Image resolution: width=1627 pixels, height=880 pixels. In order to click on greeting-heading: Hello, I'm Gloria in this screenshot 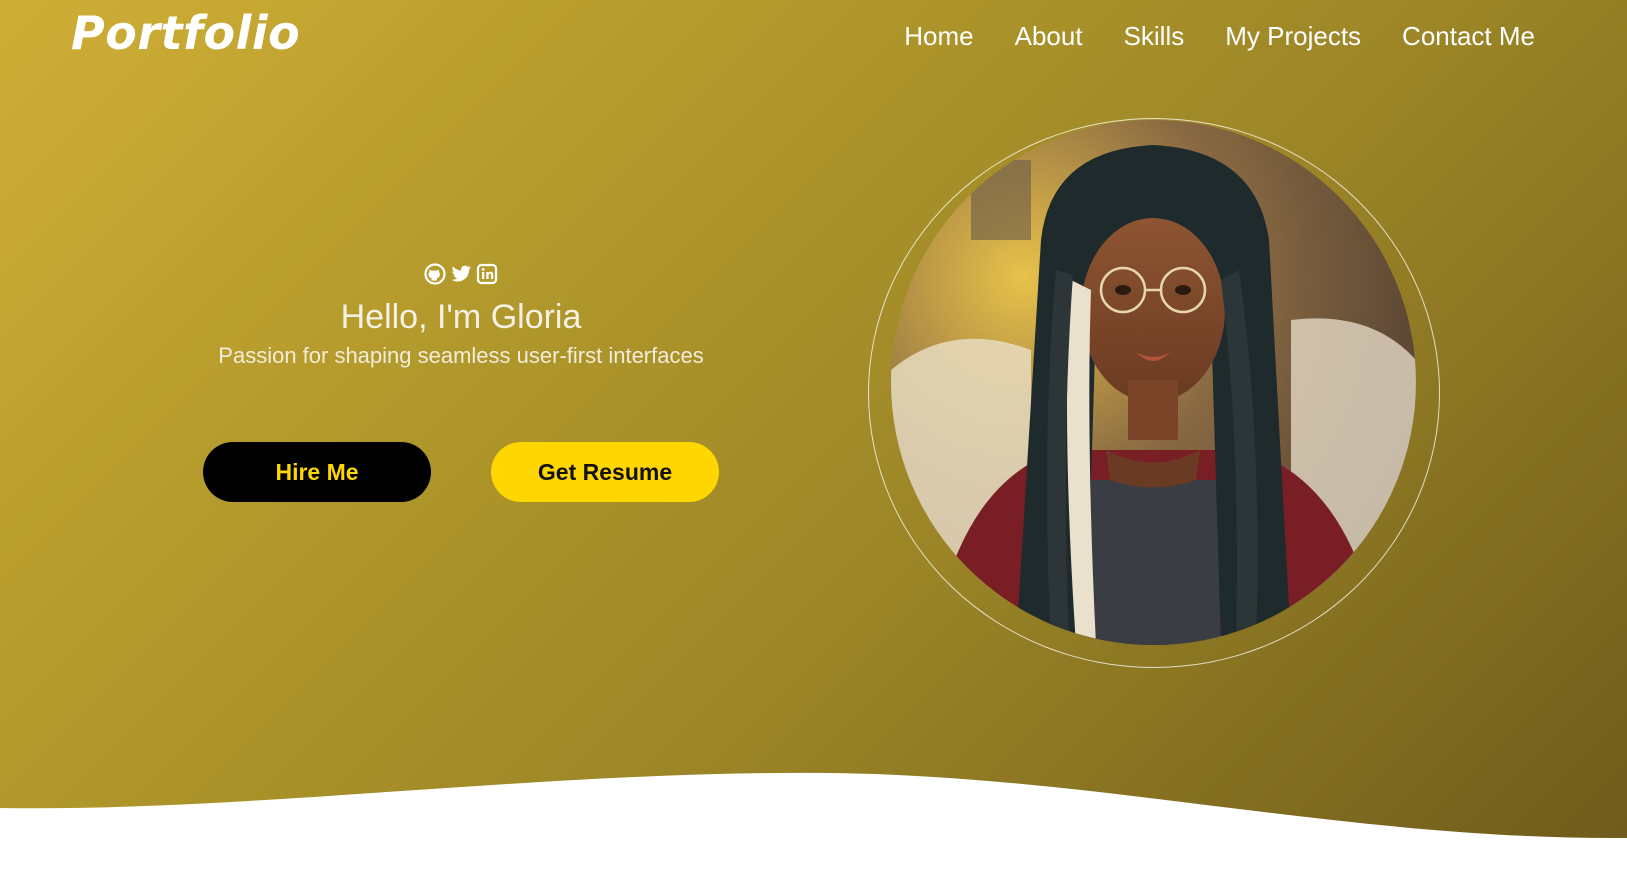, I will do `click(461, 317)`.